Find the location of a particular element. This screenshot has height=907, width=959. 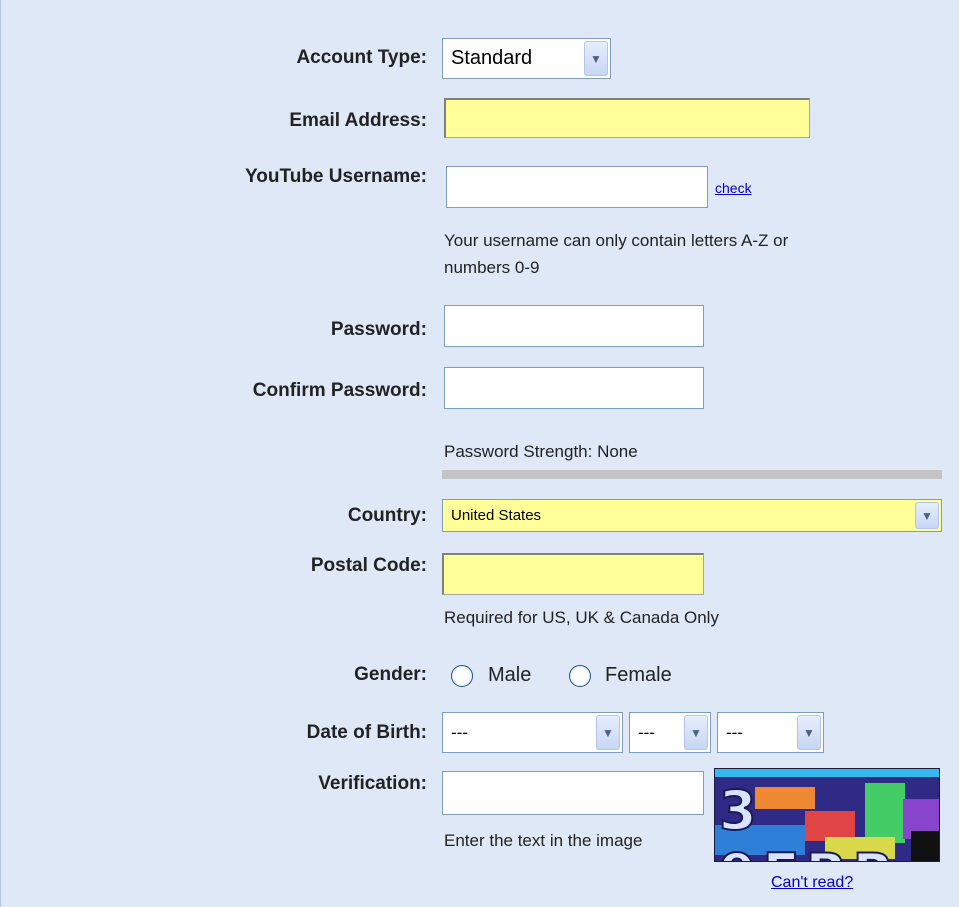

password-strength-bar is located at coordinates (692, 474).